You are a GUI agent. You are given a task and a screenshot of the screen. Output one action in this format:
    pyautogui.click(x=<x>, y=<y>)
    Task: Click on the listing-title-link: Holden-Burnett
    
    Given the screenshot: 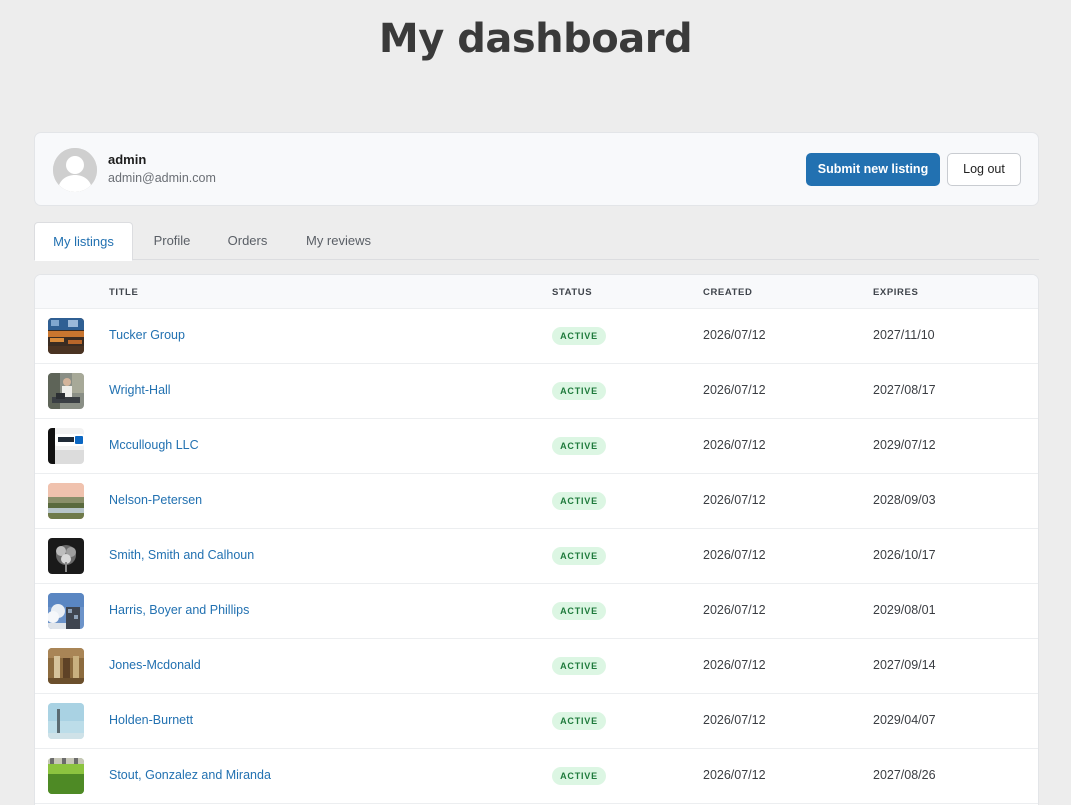 What is the action you would take?
    pyautogui.click(x=151, y=720)
    